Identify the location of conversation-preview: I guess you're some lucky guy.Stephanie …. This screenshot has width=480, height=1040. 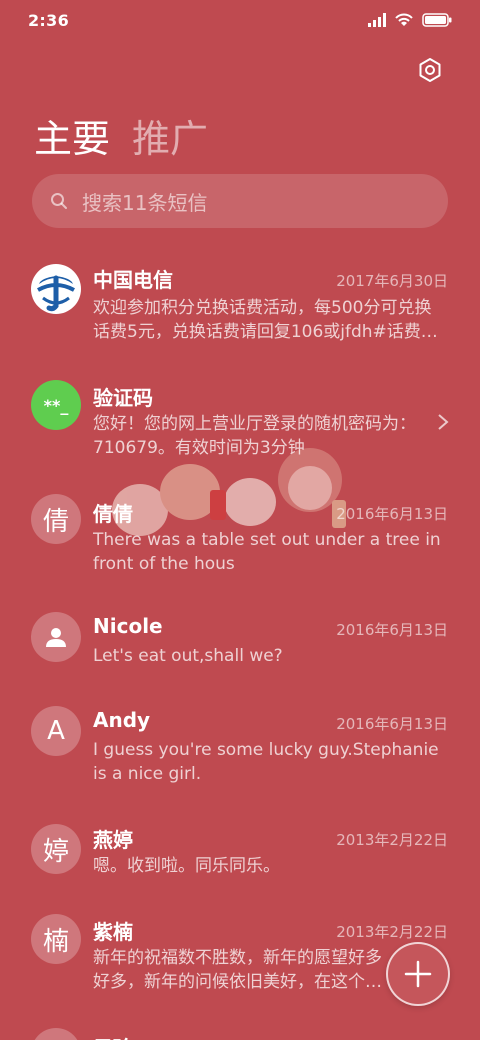
(266, 762).